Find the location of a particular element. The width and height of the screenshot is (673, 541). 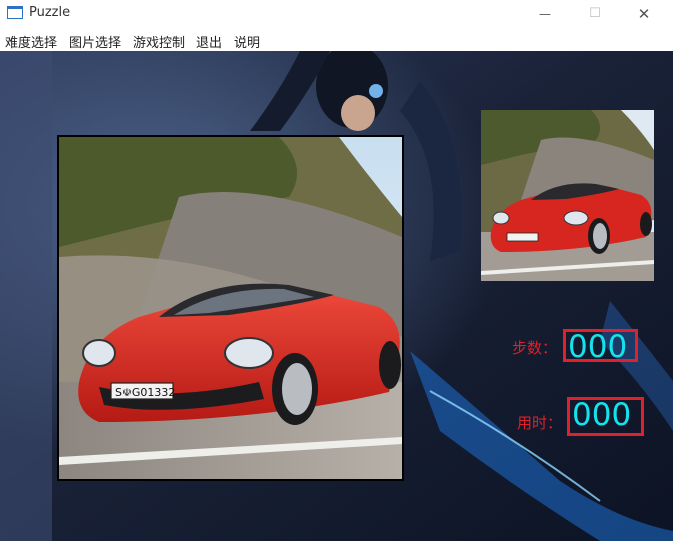

maximize-icon: ☐ is located at coordinates (595, 13).